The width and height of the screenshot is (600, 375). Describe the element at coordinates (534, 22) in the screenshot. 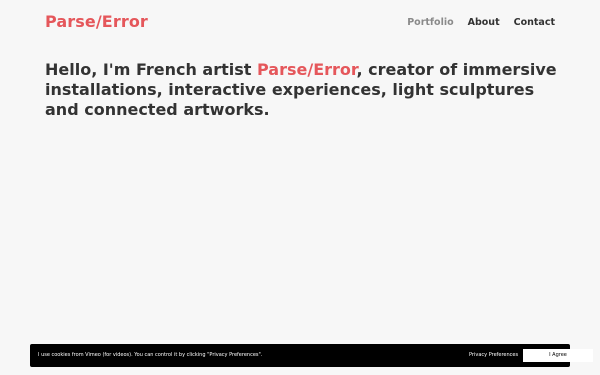

I see `nav-contact: Contact` at that location.